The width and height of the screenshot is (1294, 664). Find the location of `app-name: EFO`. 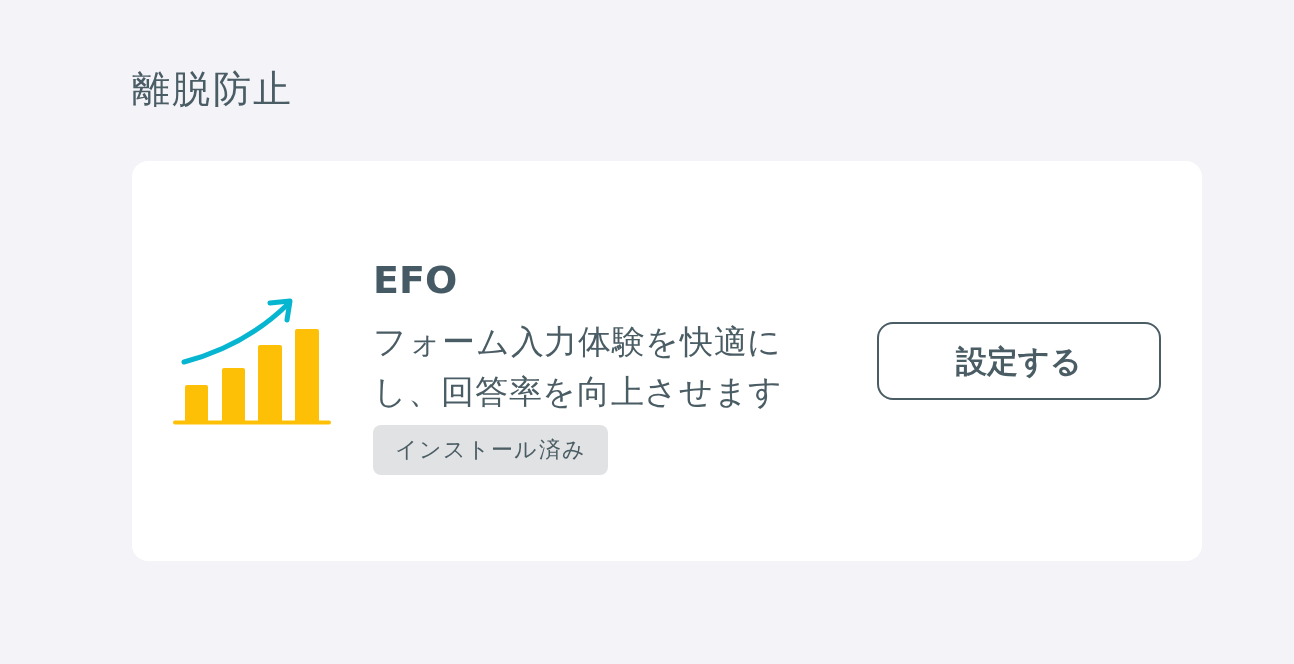

app-name: EFO is located at coordinates (415, 280).